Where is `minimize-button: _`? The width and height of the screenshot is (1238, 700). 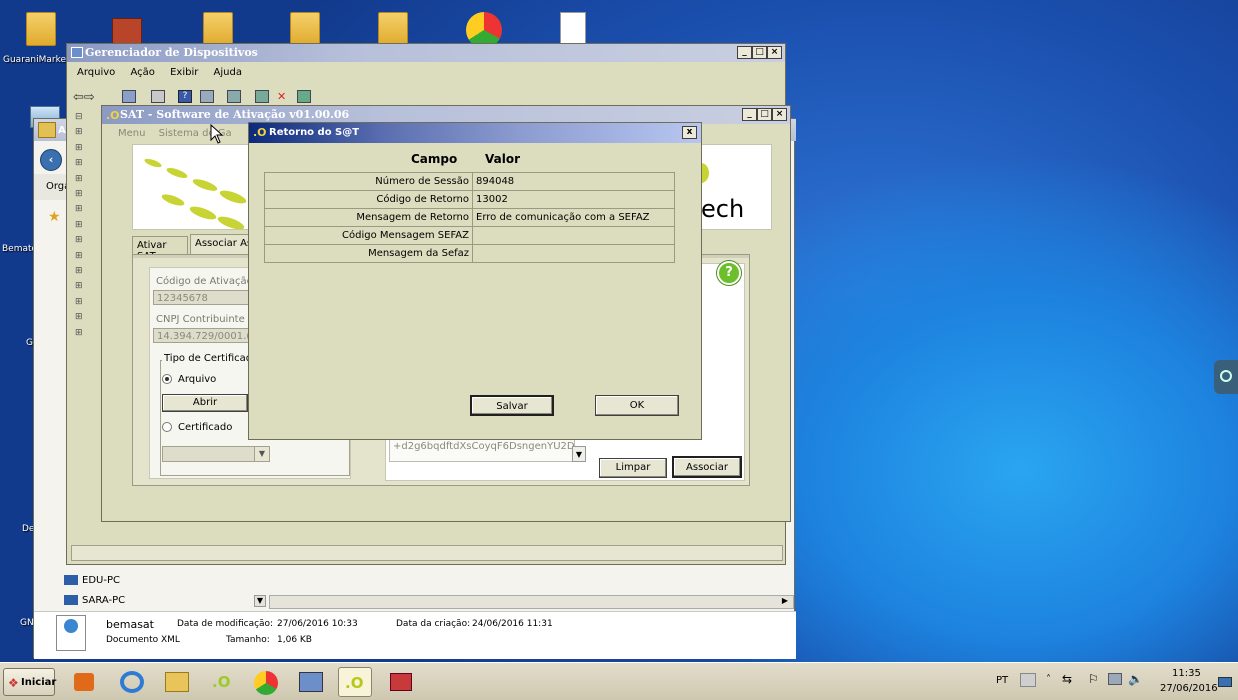 minimize-button: _ is located at coordinates (744, 52).